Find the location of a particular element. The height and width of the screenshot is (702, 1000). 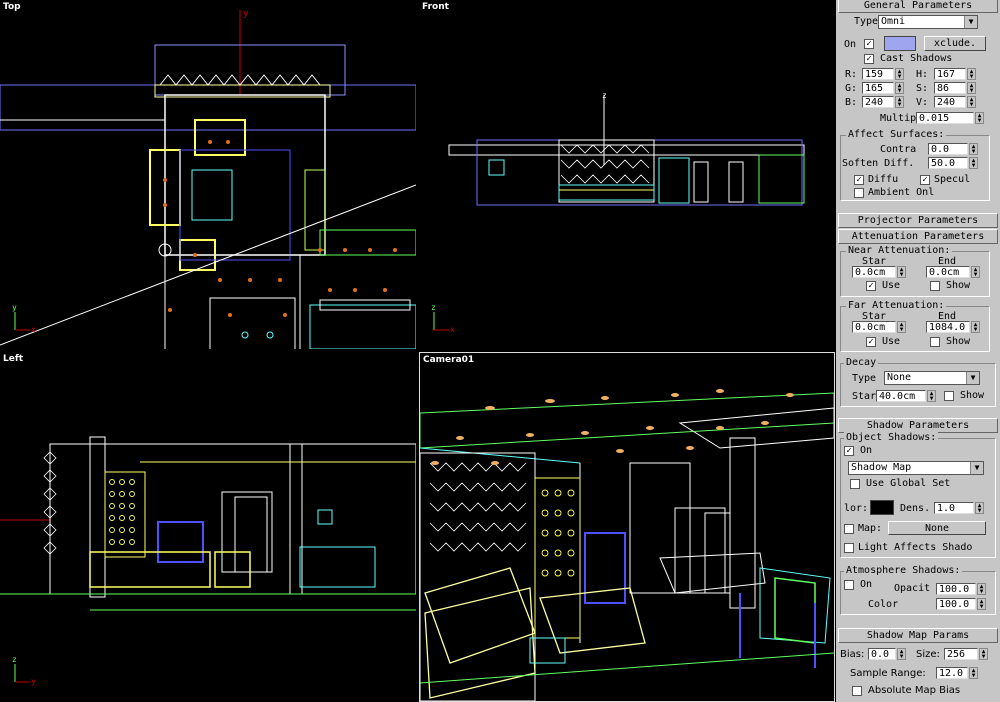

s-label: S: is located at coordinates (922, 88).